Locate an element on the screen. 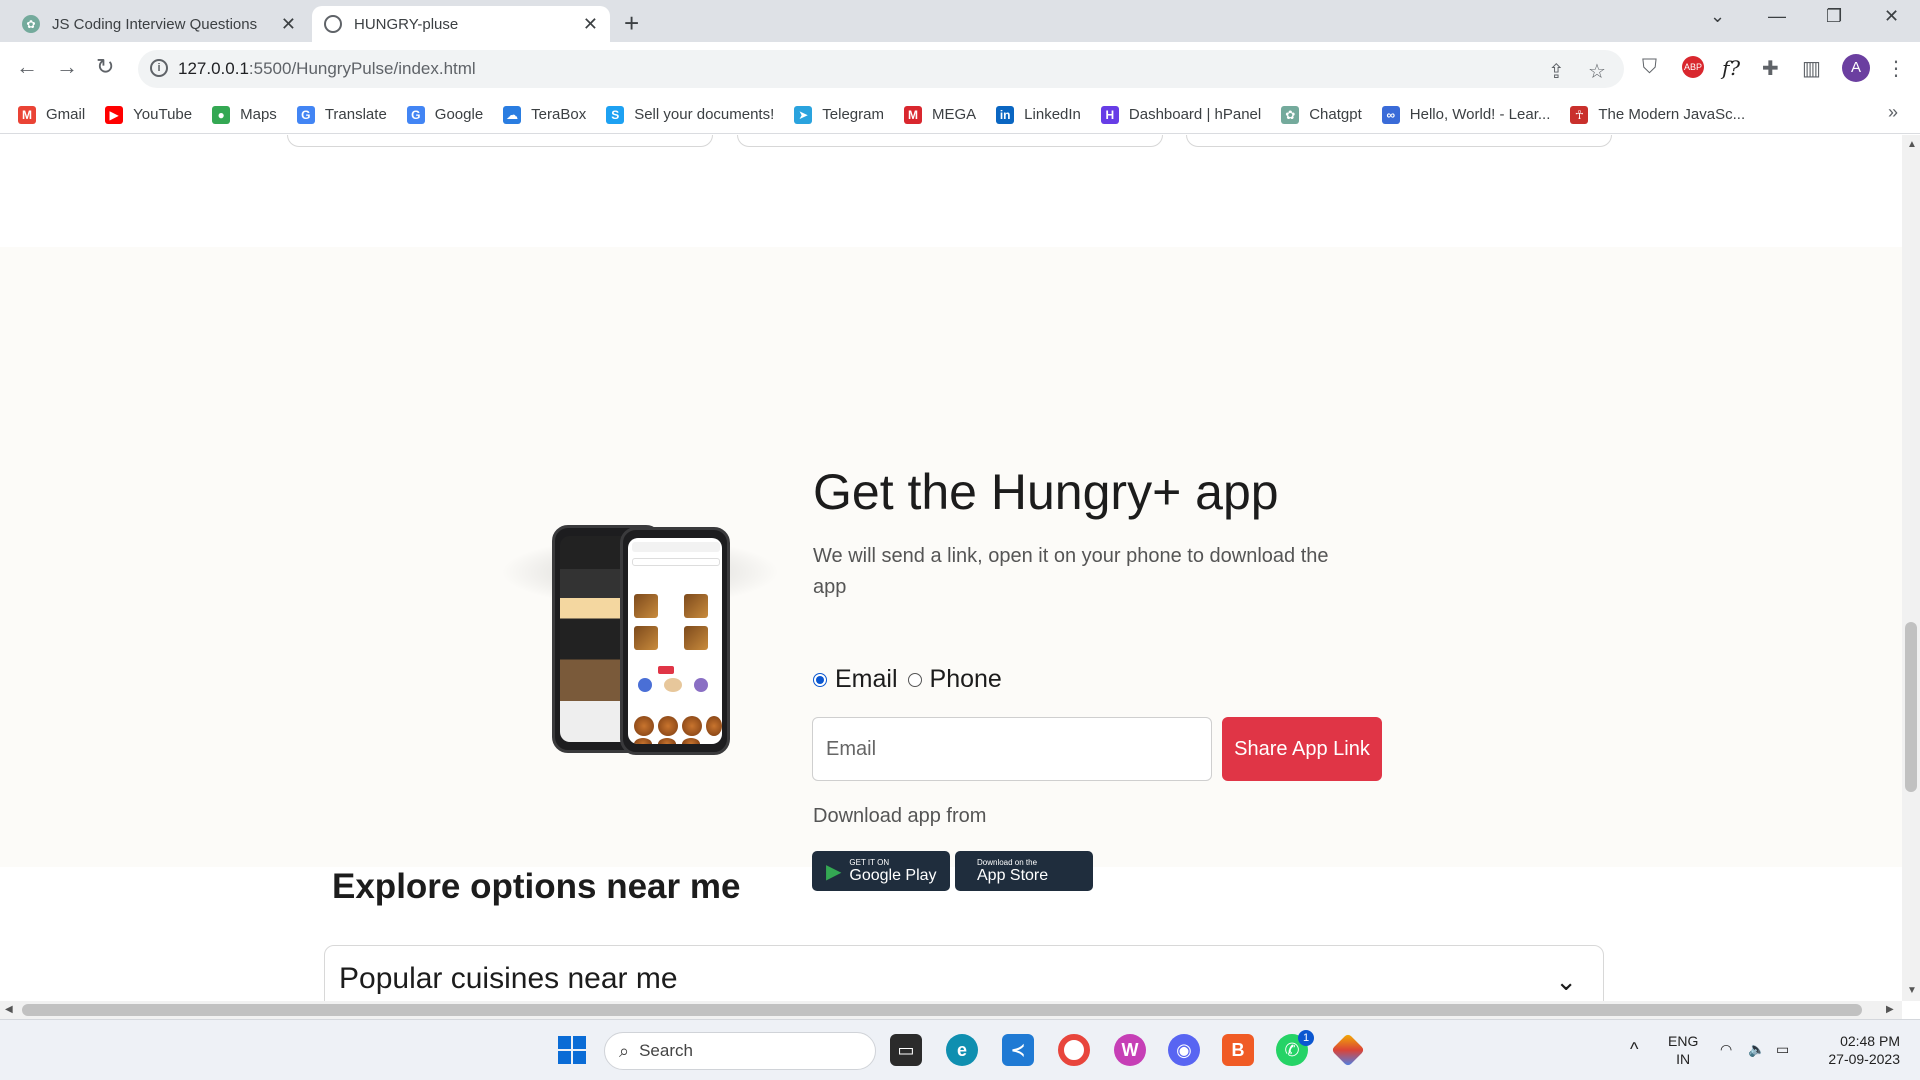 The width and height of the screenshot is (1920, 1080). contact-type-radio-group: Email Phone is located at coordinates (907, 679).